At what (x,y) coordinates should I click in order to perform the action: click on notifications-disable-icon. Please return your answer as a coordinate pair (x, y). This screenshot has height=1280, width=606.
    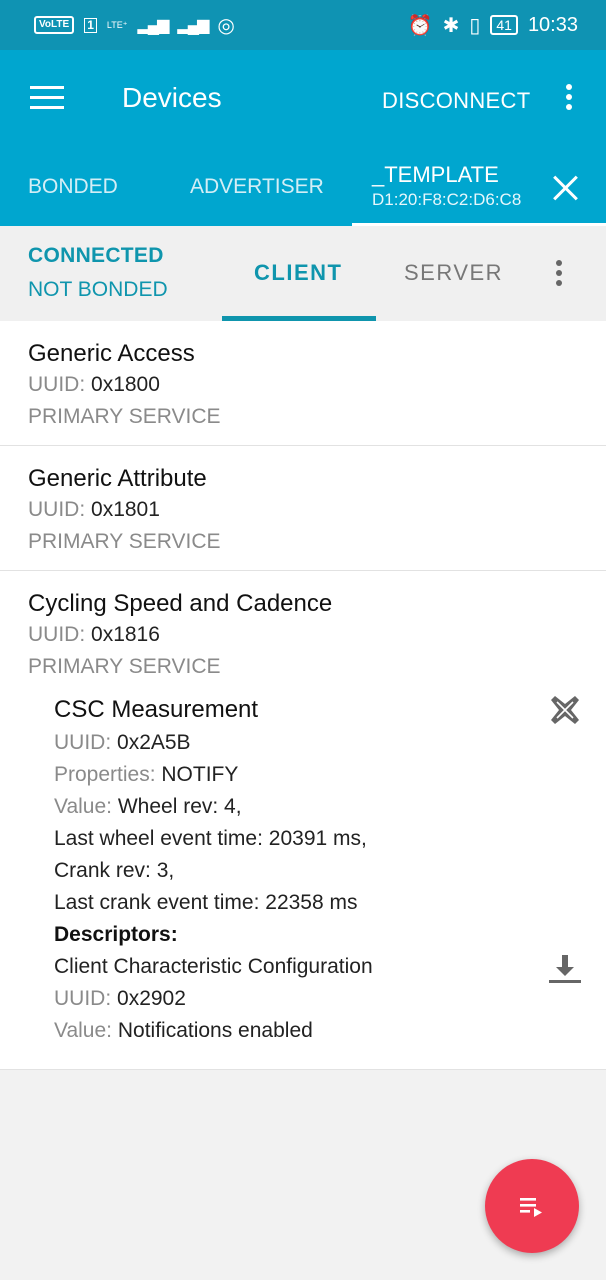
    Looking at the image, I should click on (565, 710).